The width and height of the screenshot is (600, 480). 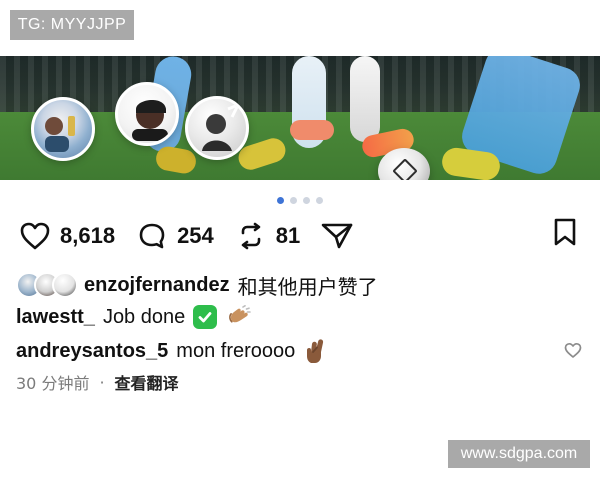 I want to click on send-action, so click(x=337, y=236).